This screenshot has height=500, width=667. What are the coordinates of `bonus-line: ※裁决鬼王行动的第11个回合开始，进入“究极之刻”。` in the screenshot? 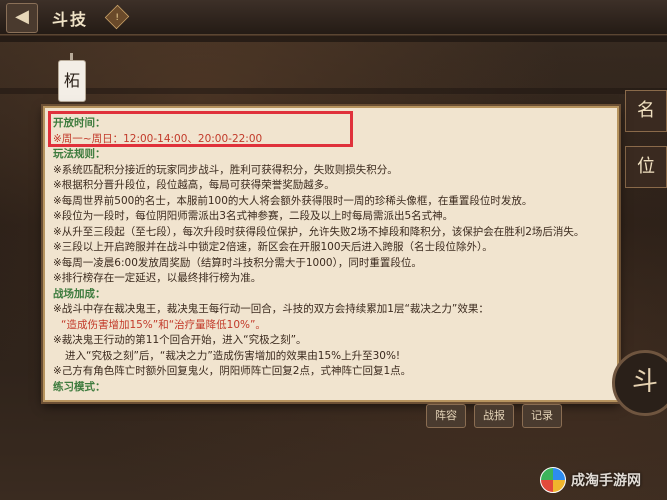 It's located at (180, 340).